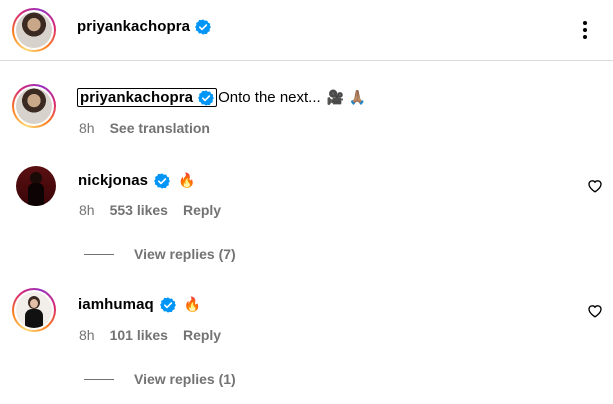 The height and width of the screenshot is (404, 613). What do you see at coordinates (34, 106) in the screenshot?
I see `caption-avatar` at bounding box center [34, 106].